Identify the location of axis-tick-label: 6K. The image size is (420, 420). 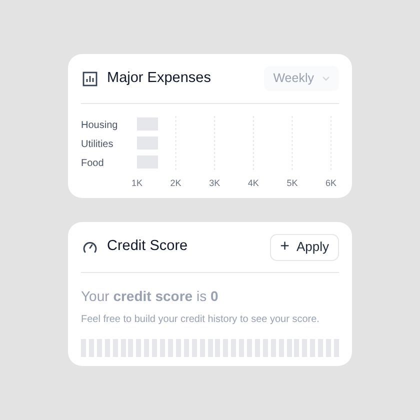
(331, 183).